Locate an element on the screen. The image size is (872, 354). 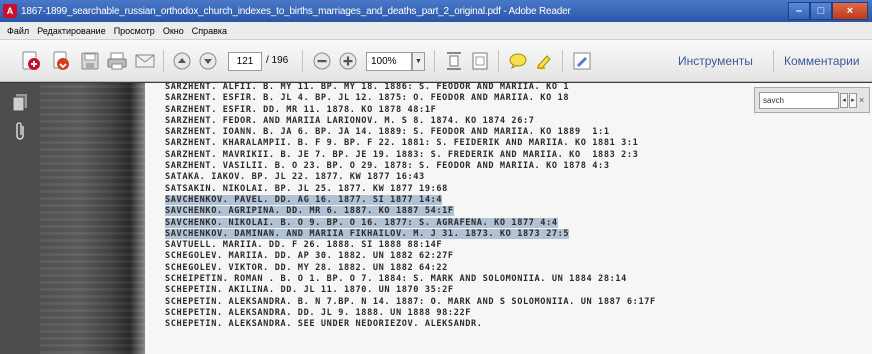
zoom-in-icon is located at coordinates (348, 61).